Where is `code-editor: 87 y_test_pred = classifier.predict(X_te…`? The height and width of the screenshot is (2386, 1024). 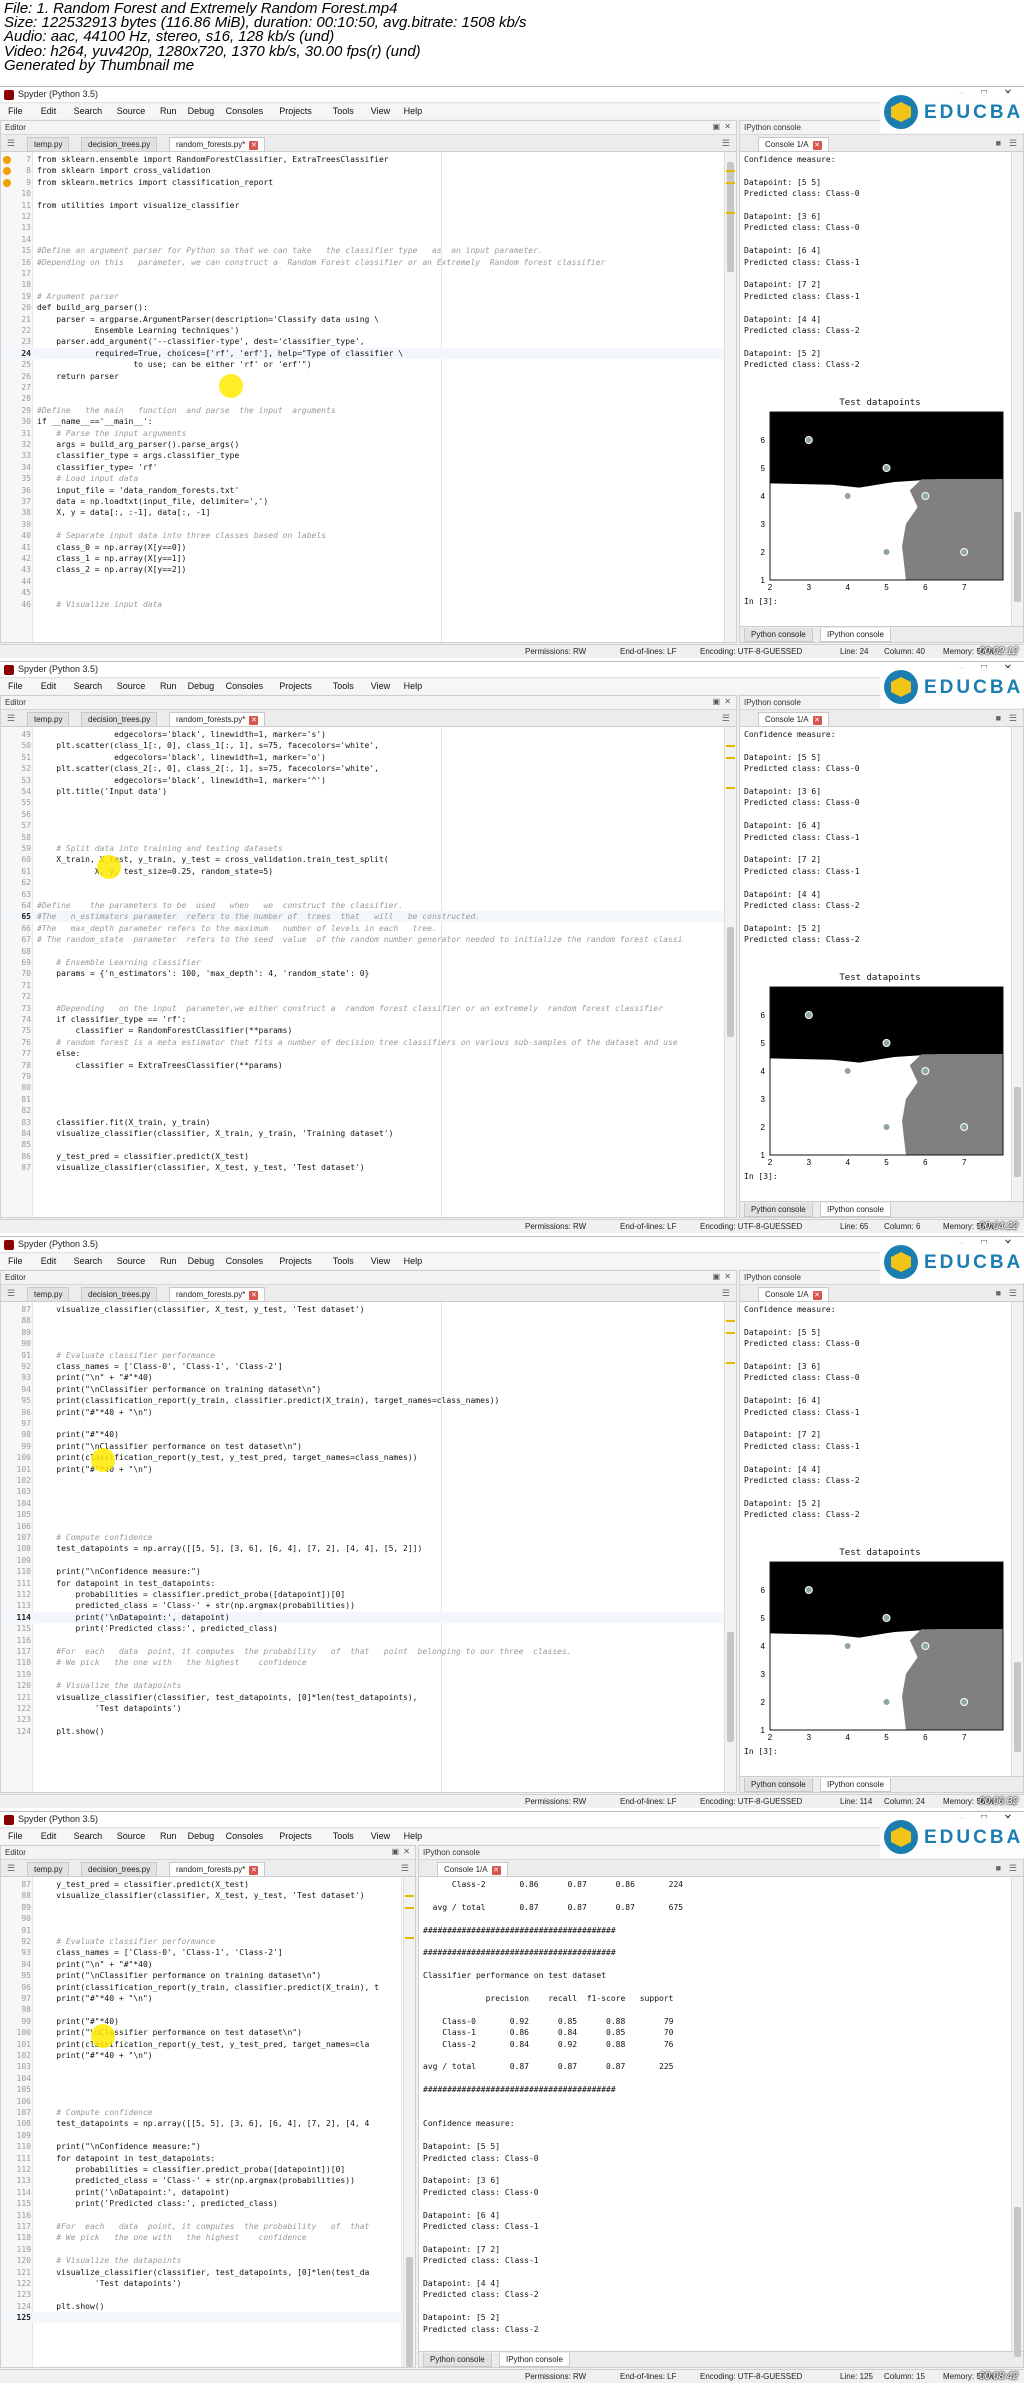
code-editor: 87 y_test_pred = classifier.predict(X_te… is located at coordinates (208, 2122).